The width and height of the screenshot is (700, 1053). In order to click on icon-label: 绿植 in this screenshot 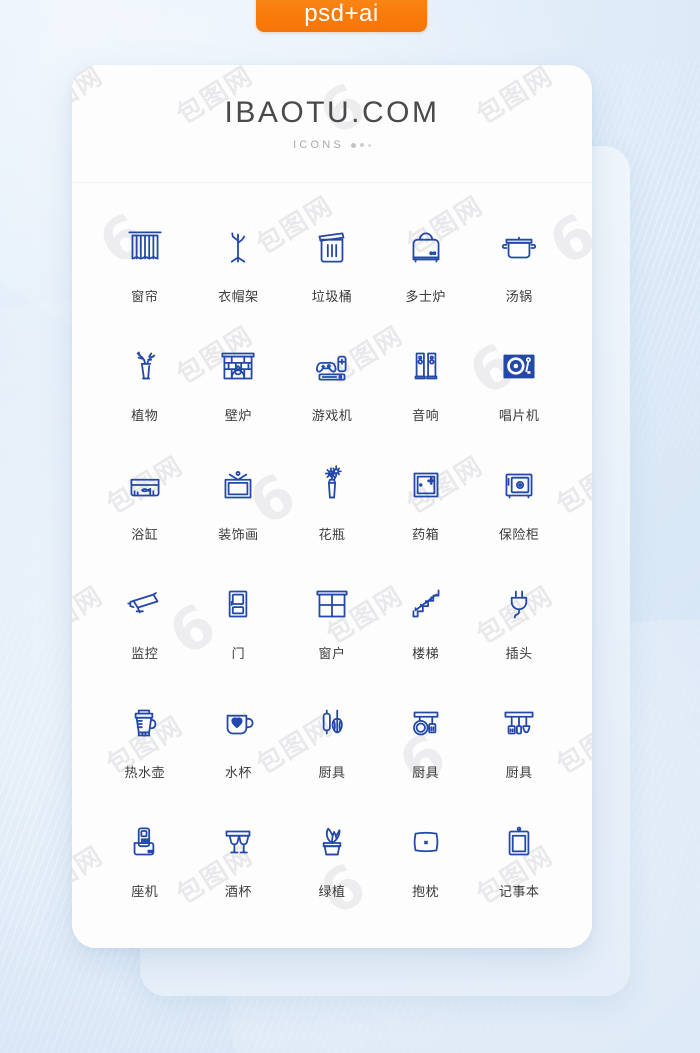, I will do `click(332, 891)`.